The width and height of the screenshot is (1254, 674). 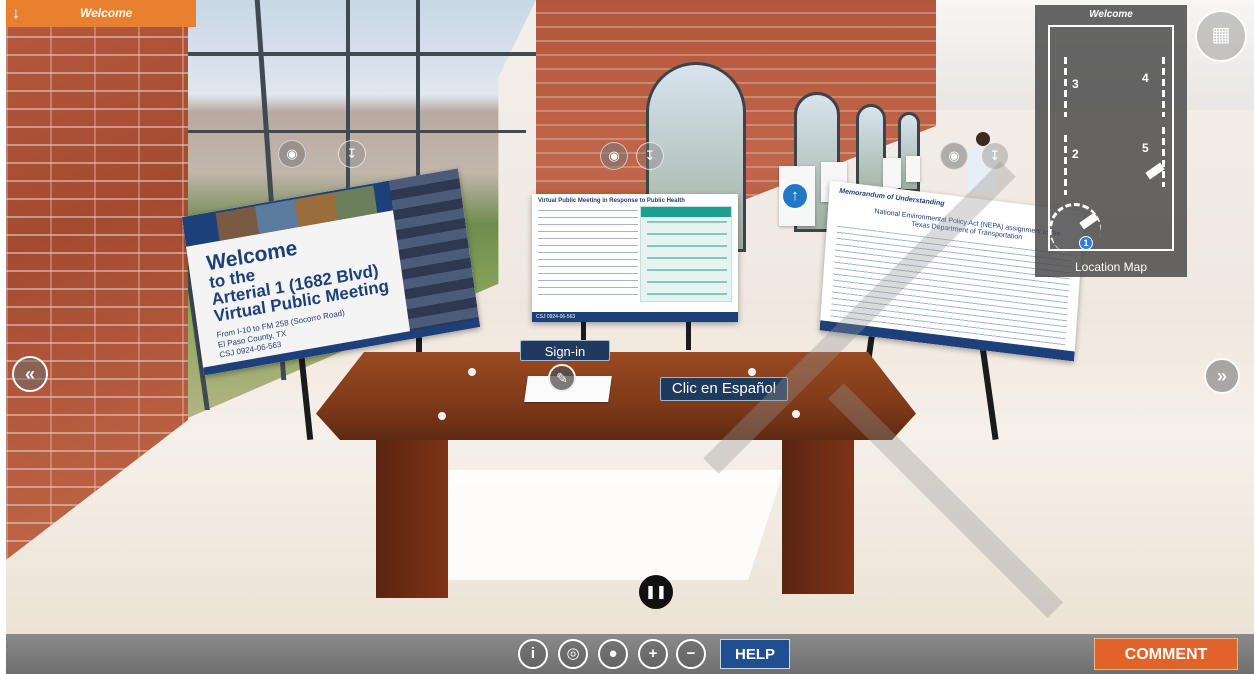 What do you see at coordinates (1221, 36) in the screenshot?
I see `map-toggle-icon: ▦` at bounding box center [1221, 36].